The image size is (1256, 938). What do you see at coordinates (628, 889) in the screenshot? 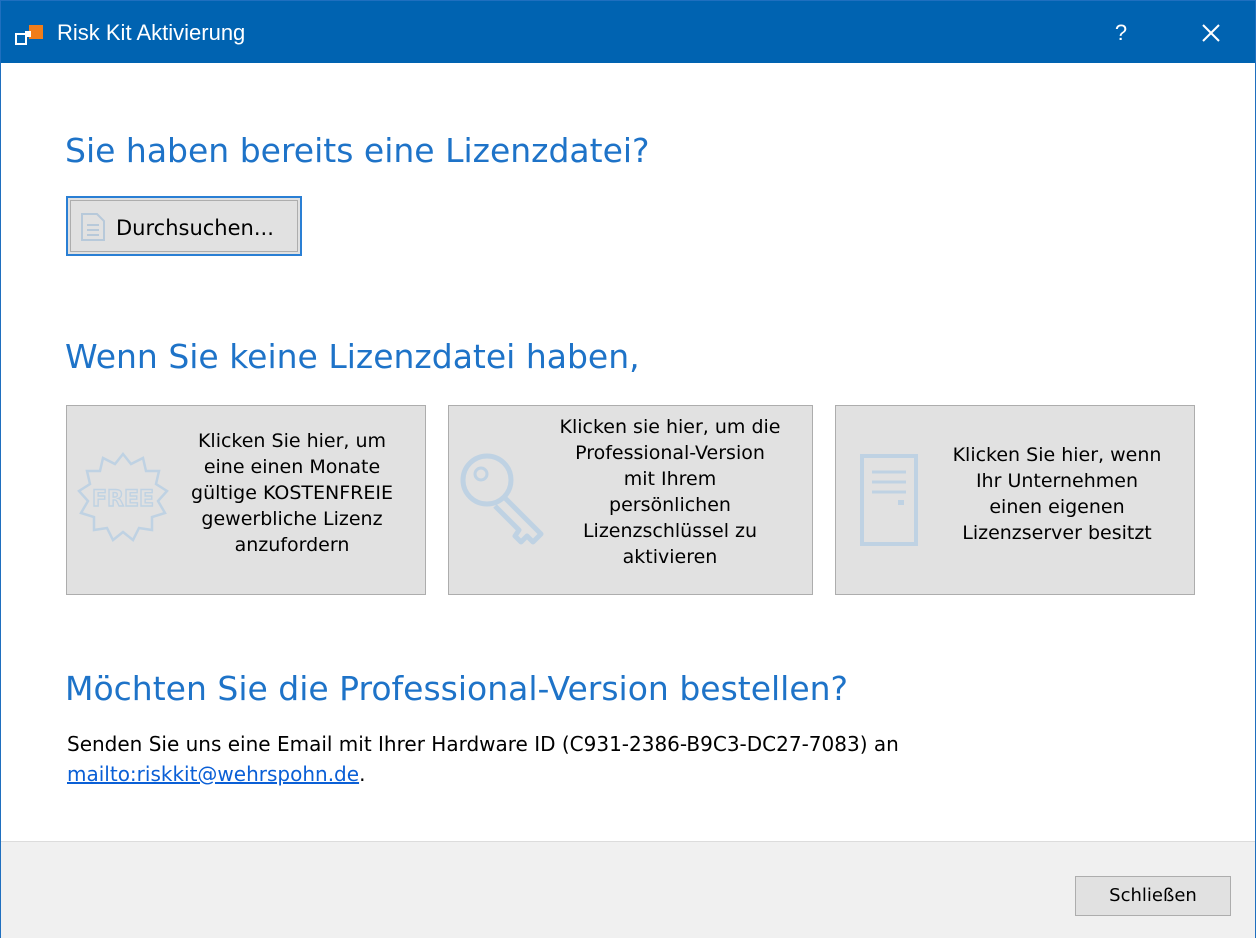
I see `dialog-footer: Schließen` at bounding box center [628, 889].